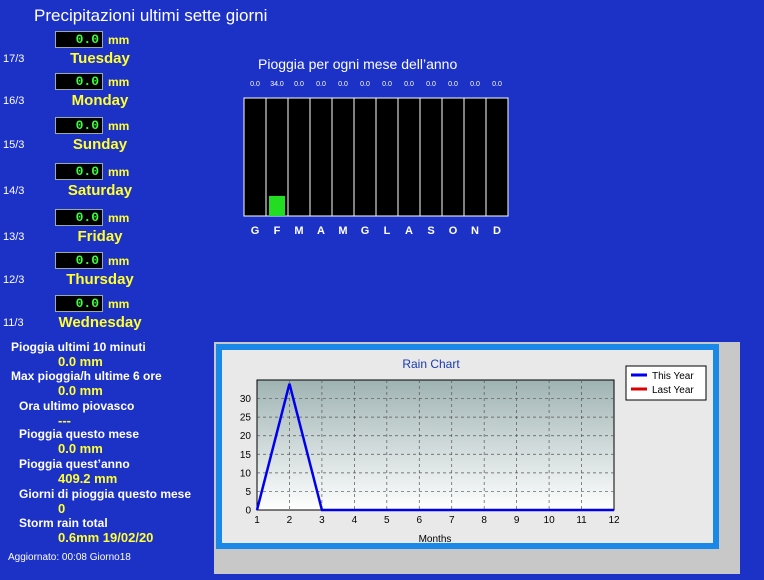 The height and width of the screenshot is (580, 764). Describe the element at coordinates (14, 191) in the screenshot. I see `day-date: 14/3` at that location.